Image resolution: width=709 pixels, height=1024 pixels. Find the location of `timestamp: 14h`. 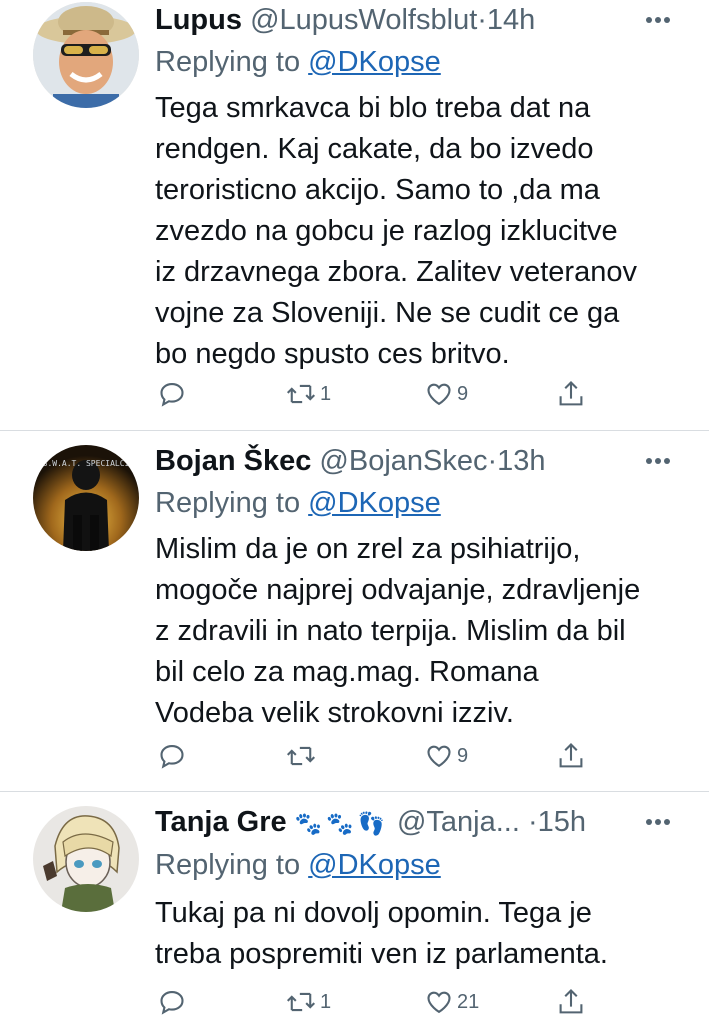

timestamp: 14h is located at coordinates (511, 20).